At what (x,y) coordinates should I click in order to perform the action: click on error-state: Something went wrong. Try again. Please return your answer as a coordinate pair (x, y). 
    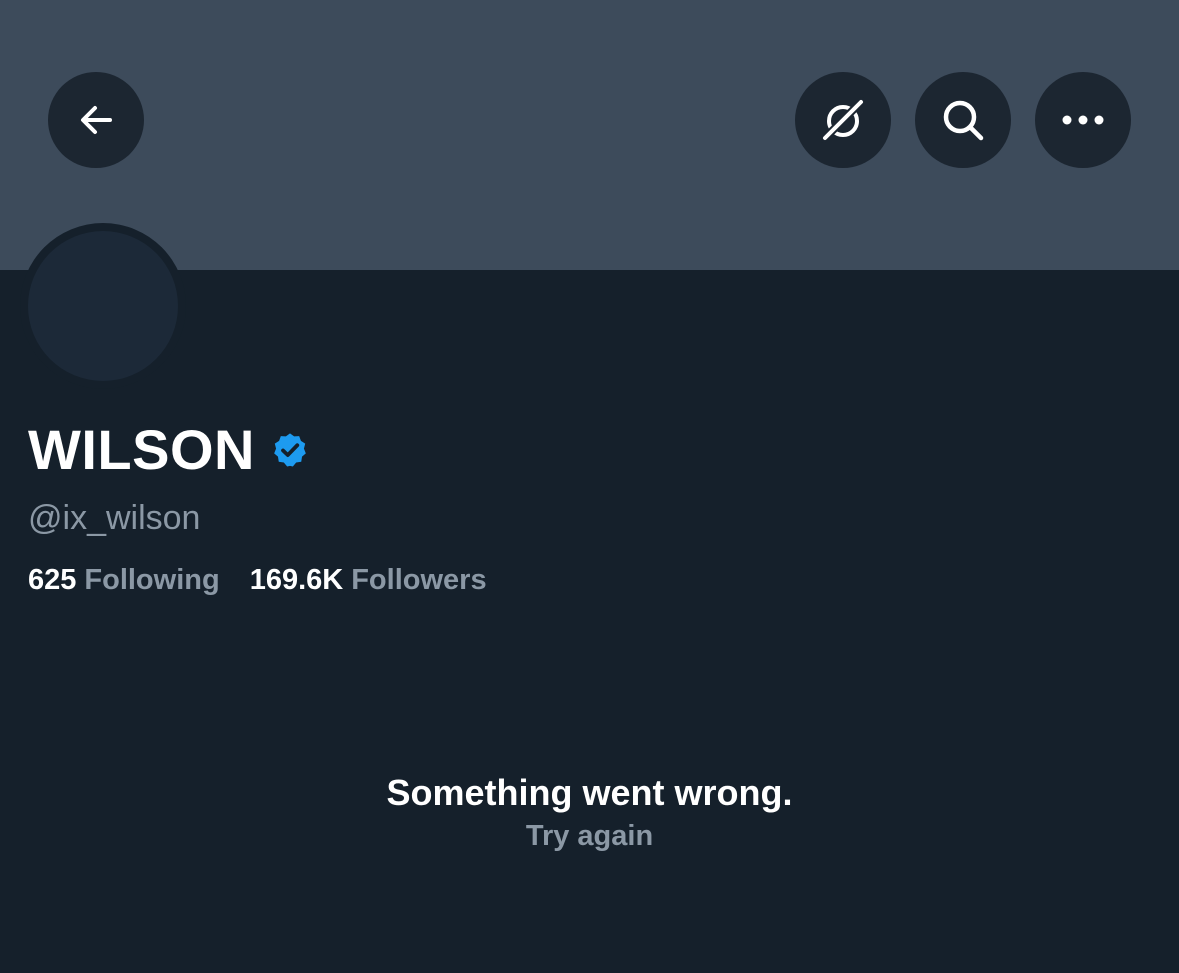
    Looking at the image, I should click on (589, 813).